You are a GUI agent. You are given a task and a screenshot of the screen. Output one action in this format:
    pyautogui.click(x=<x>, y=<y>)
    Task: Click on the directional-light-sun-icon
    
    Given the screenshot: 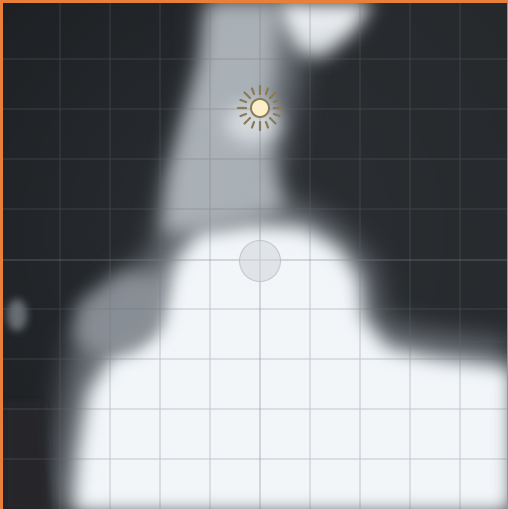 What is the action you would take?
    pyautogui.click(x=260, y=108)
    